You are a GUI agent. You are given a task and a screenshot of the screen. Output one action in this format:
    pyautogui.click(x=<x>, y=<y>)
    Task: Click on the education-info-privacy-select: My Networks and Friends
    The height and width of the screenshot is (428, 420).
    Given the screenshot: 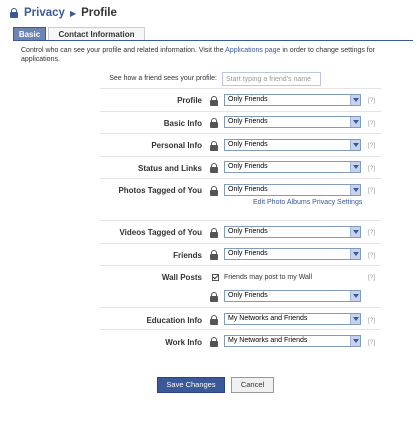 What is the action you would take?
    pyautogui.click(x=292, y=319)
    